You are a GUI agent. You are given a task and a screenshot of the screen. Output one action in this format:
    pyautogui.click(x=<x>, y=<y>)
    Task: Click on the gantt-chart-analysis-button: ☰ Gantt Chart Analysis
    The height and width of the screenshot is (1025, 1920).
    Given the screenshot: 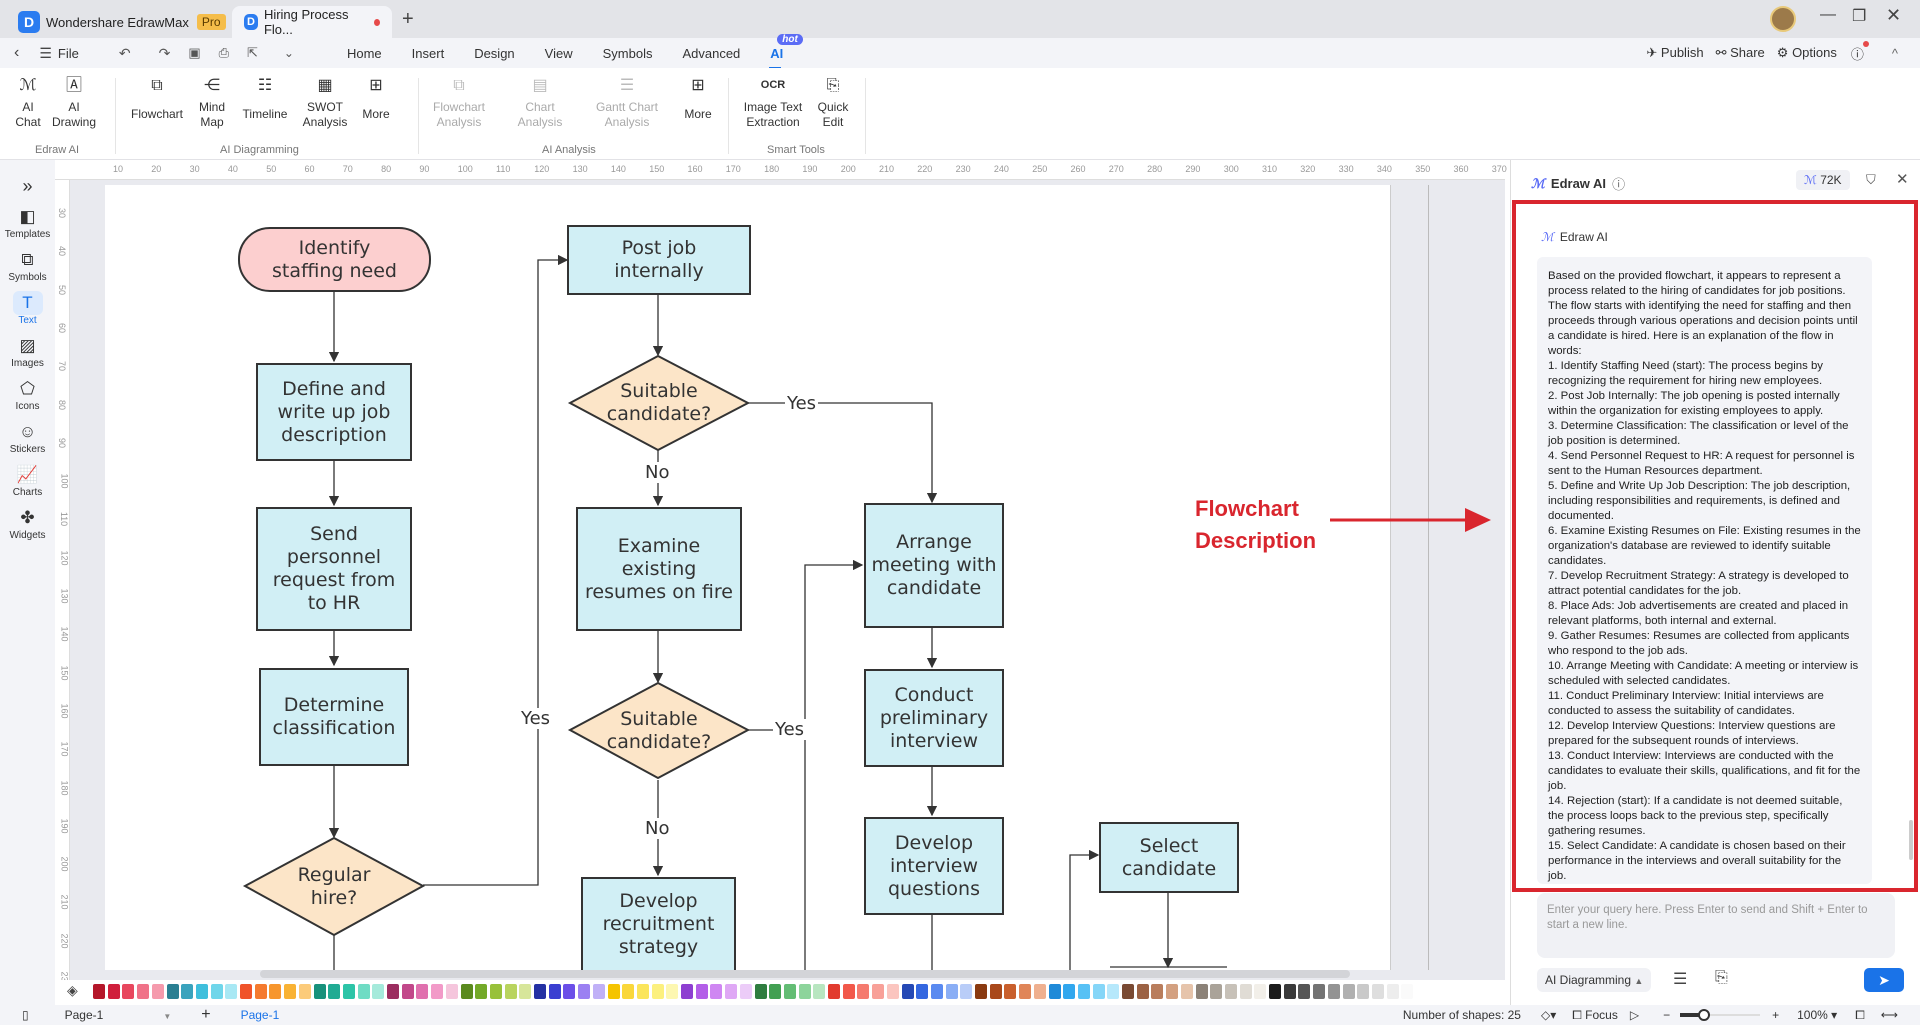 What is the action you would take?
    pyautogui.click(x=627, y=104)
    